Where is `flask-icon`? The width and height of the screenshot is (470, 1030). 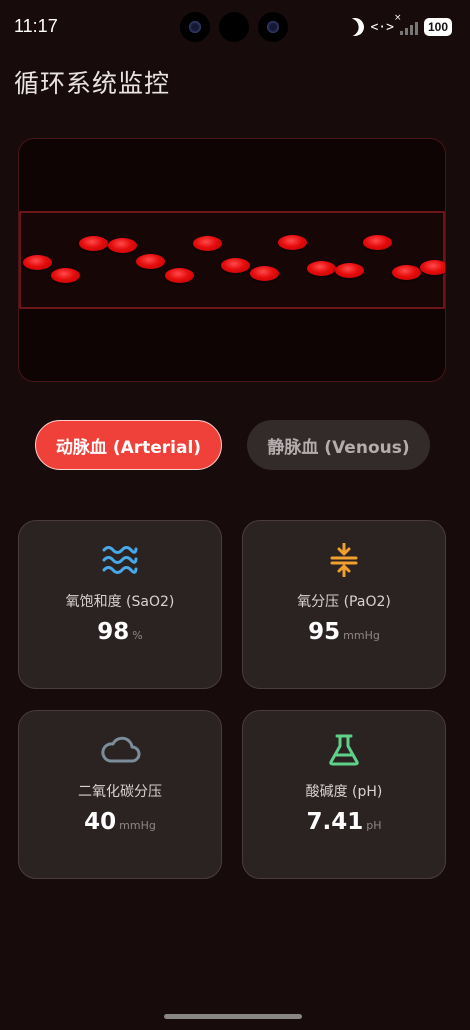
flask-icon is located at coordinates (344, 750).